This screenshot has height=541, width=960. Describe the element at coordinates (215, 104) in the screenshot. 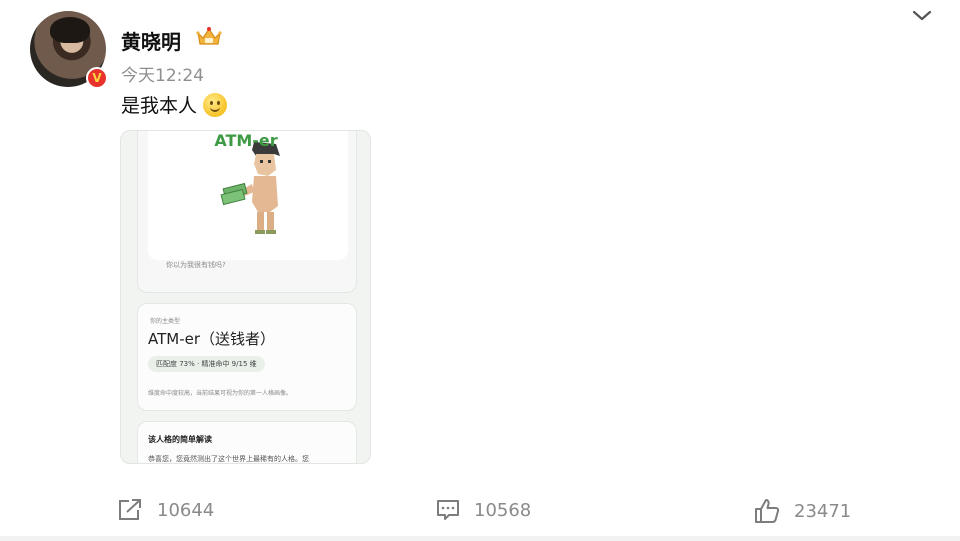

I see `smile-emoji-icon` at that location.